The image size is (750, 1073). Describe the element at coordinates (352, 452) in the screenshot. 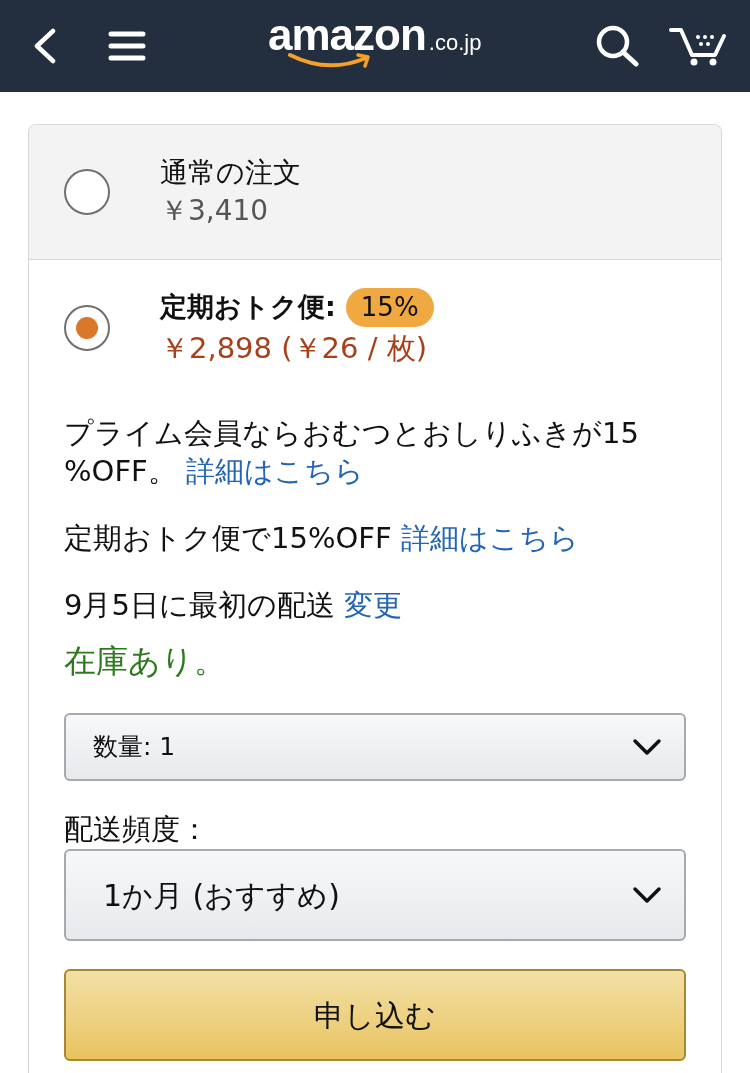

I see `info-text: プライム会員ならおむつとおしりふきが15%OFF。 詳細はこちら` at that location.